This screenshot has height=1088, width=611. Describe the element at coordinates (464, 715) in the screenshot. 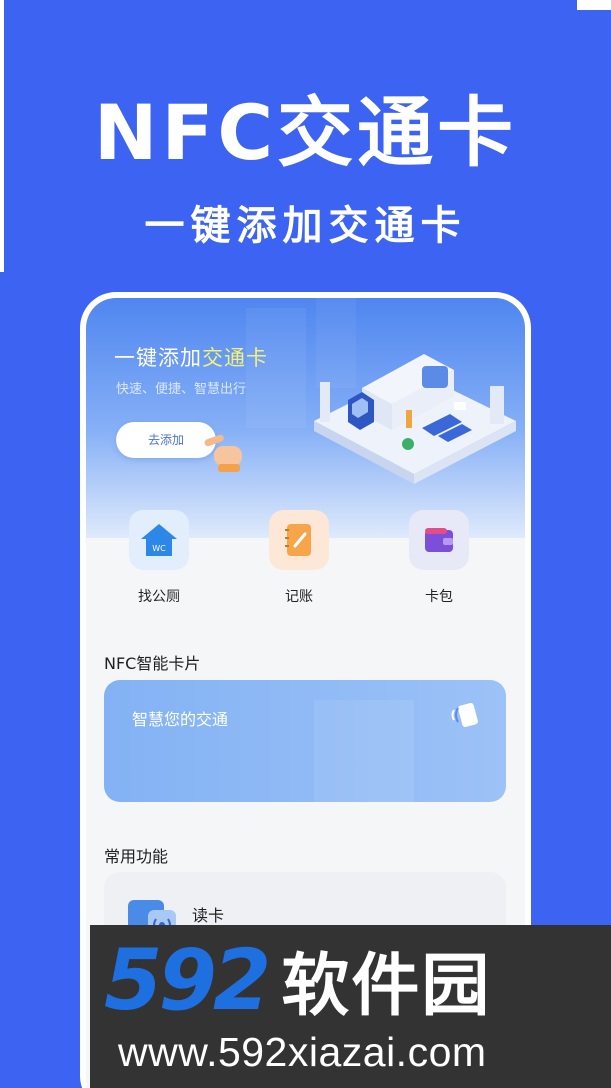

I see `card-tap-icon` at that location.